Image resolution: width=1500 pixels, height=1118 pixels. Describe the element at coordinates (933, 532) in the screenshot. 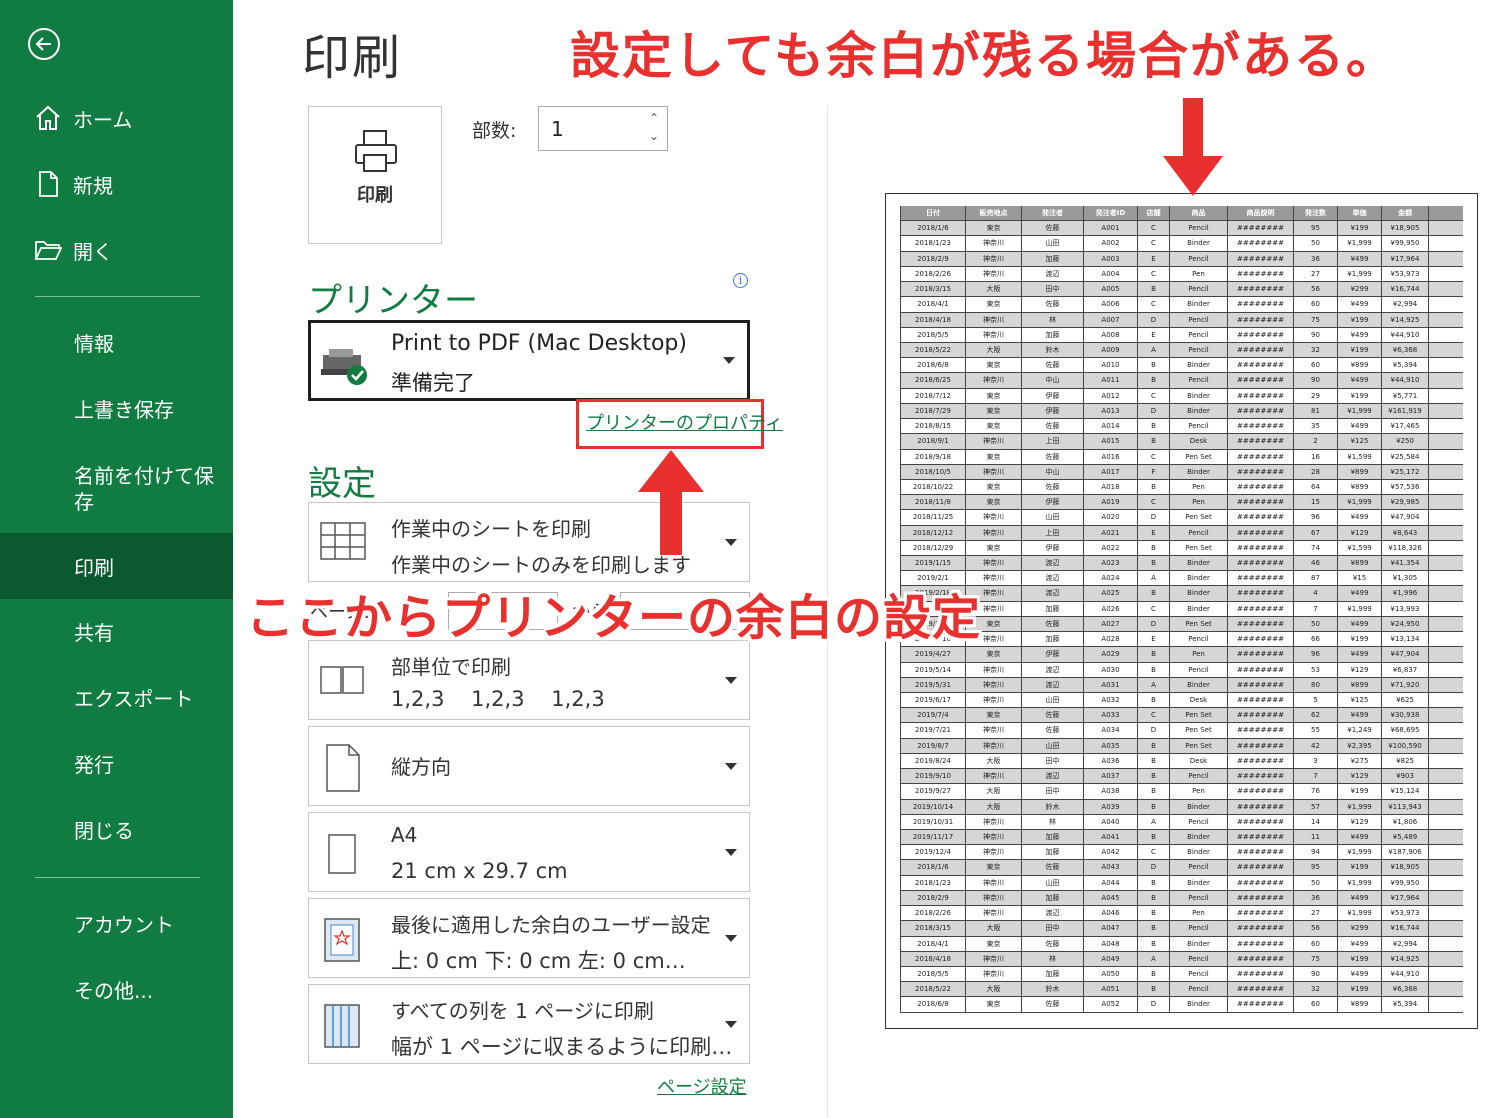

I see `preview-cell: 2018/12/12` at that location.